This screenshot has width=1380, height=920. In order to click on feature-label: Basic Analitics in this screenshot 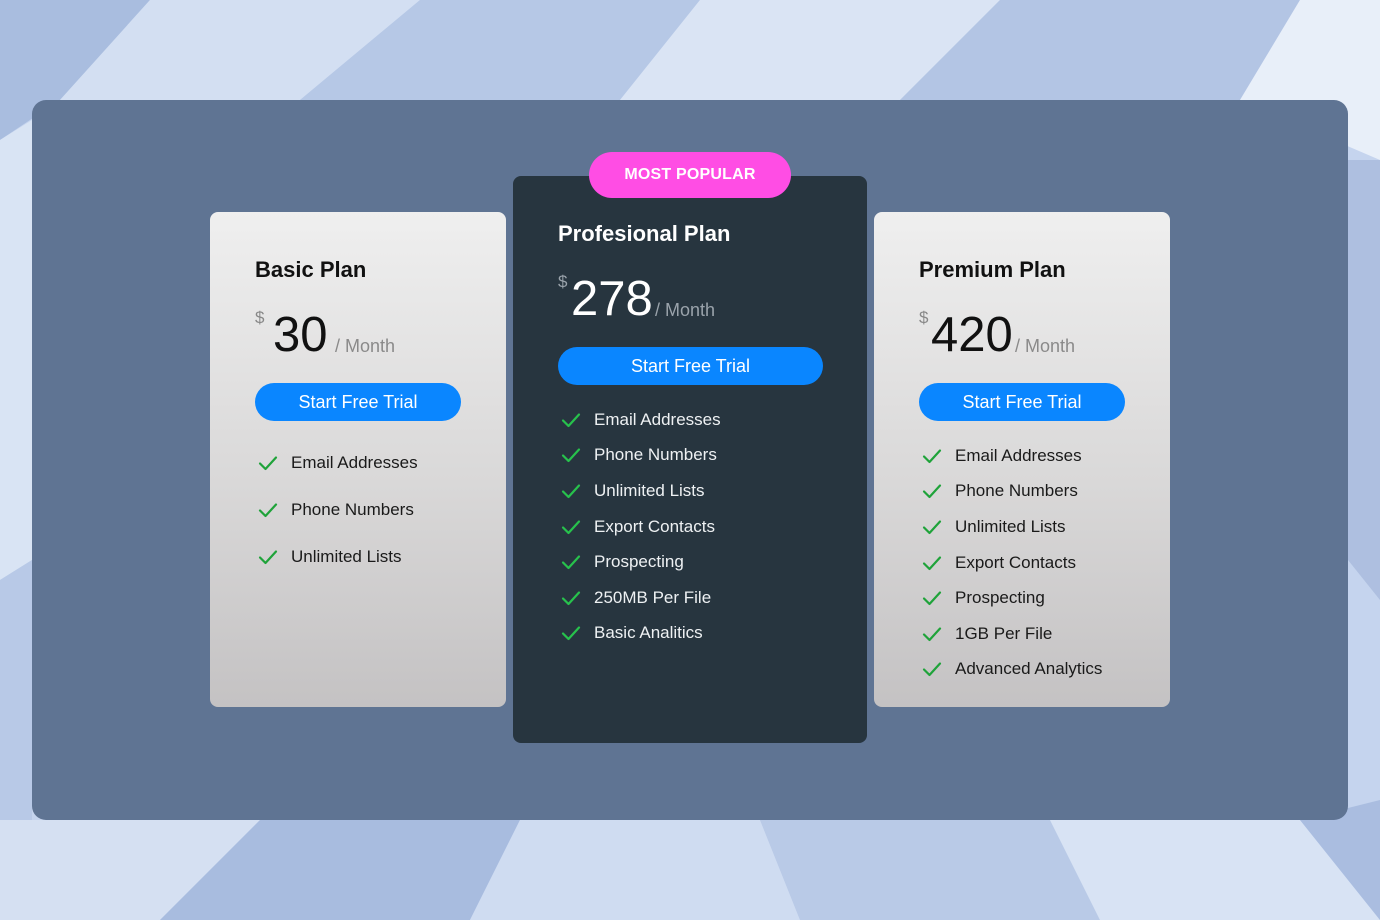, I will do `click(648, 633)`.